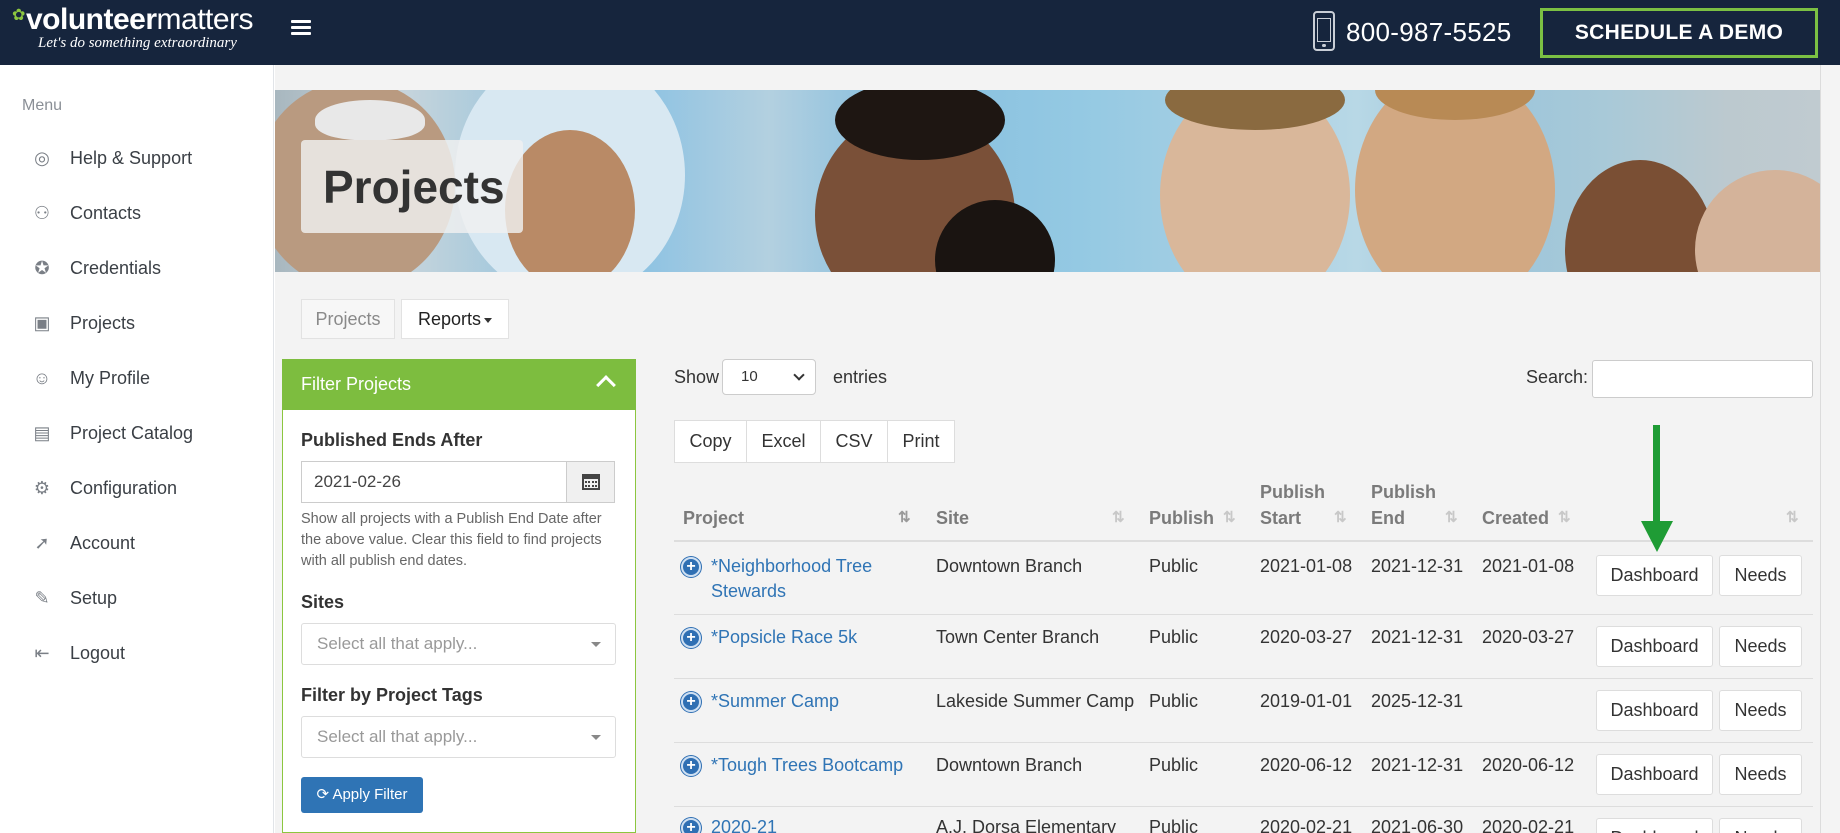 This screenshot has height=833, width=1840. I want to click on sidebar-item-projects: ▣ Projects, so click(82, 323).